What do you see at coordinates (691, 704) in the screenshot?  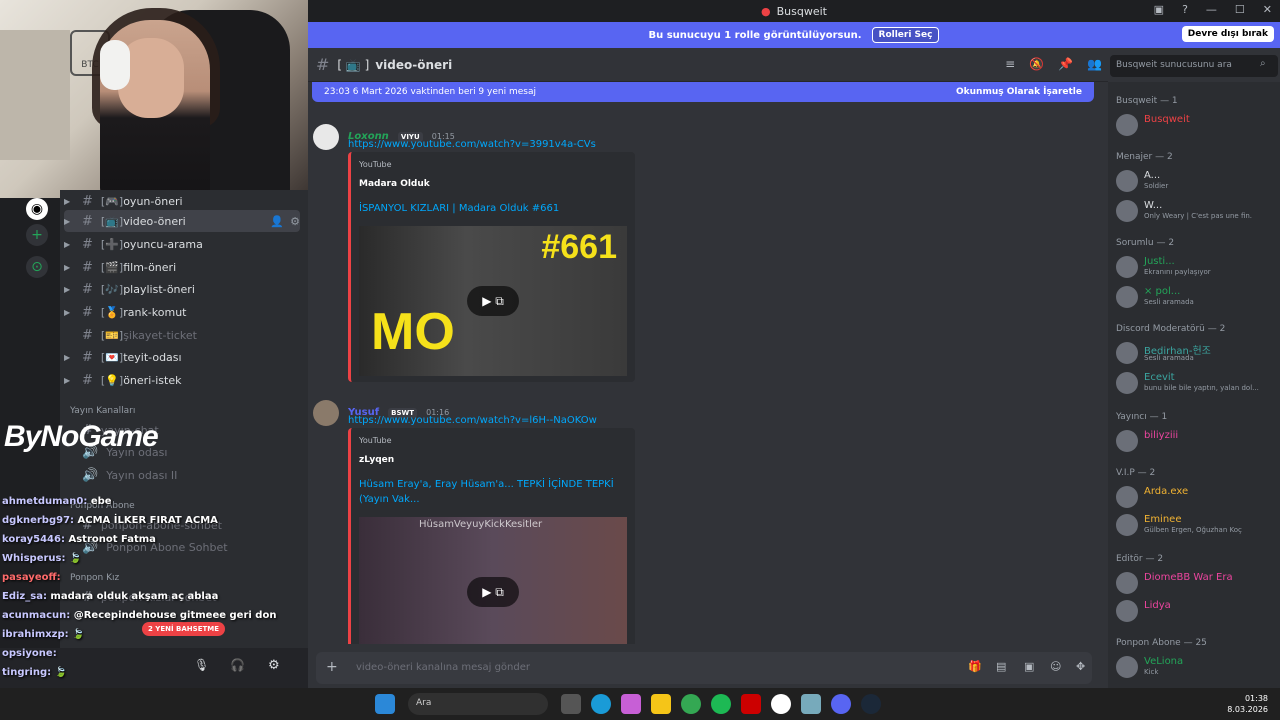 I see `chrome-icon` at bounding box center [691, 704].